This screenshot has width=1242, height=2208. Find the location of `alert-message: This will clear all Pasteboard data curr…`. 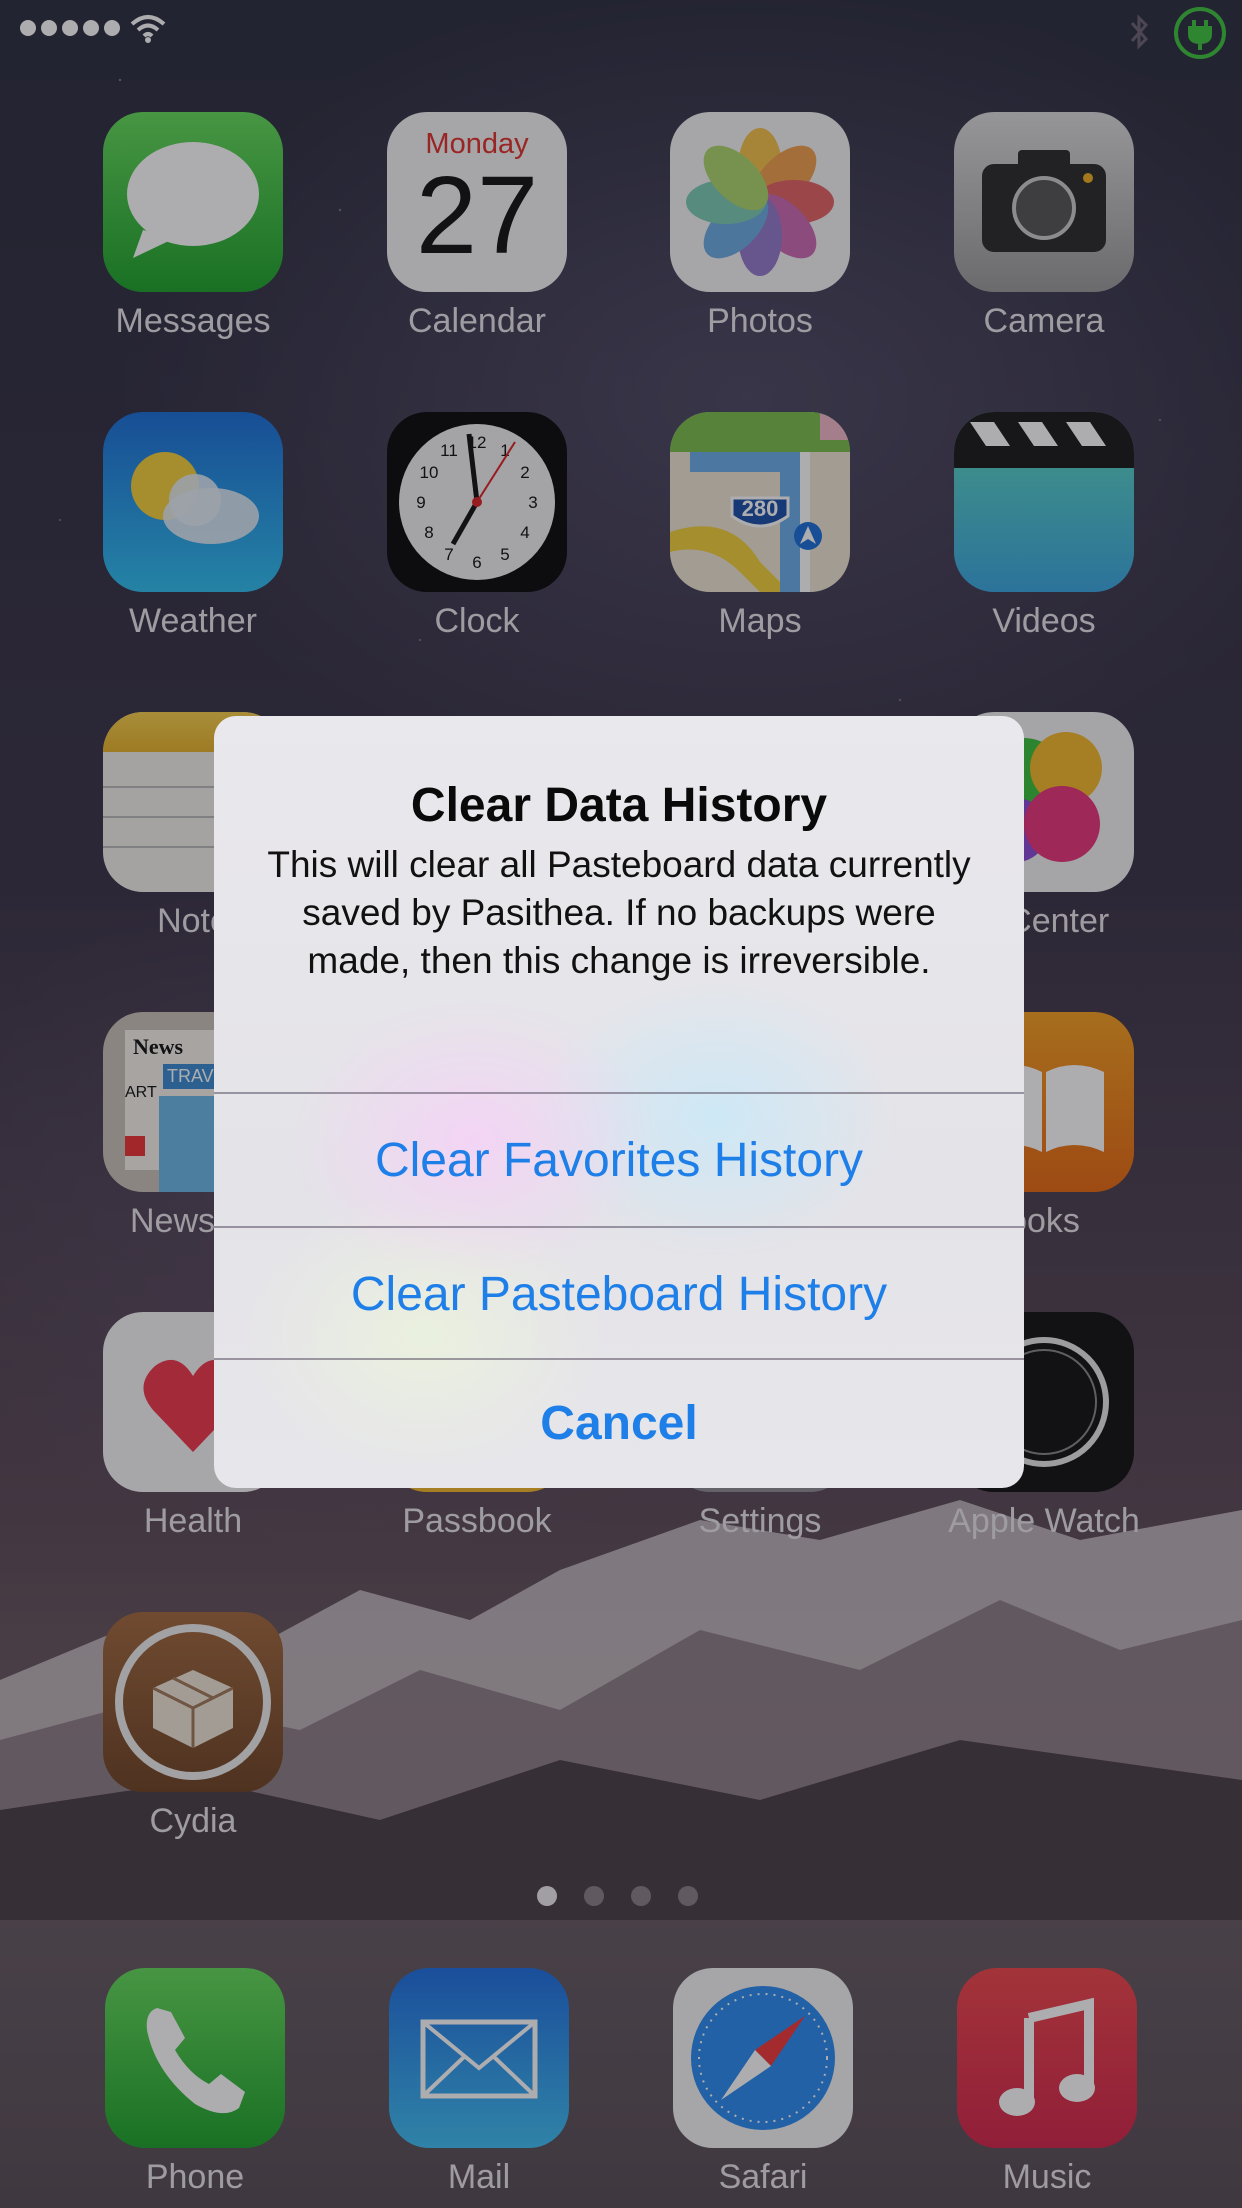

alert-message: This will clear all Pasteboard data curr… is located at coordinates (619, 912).